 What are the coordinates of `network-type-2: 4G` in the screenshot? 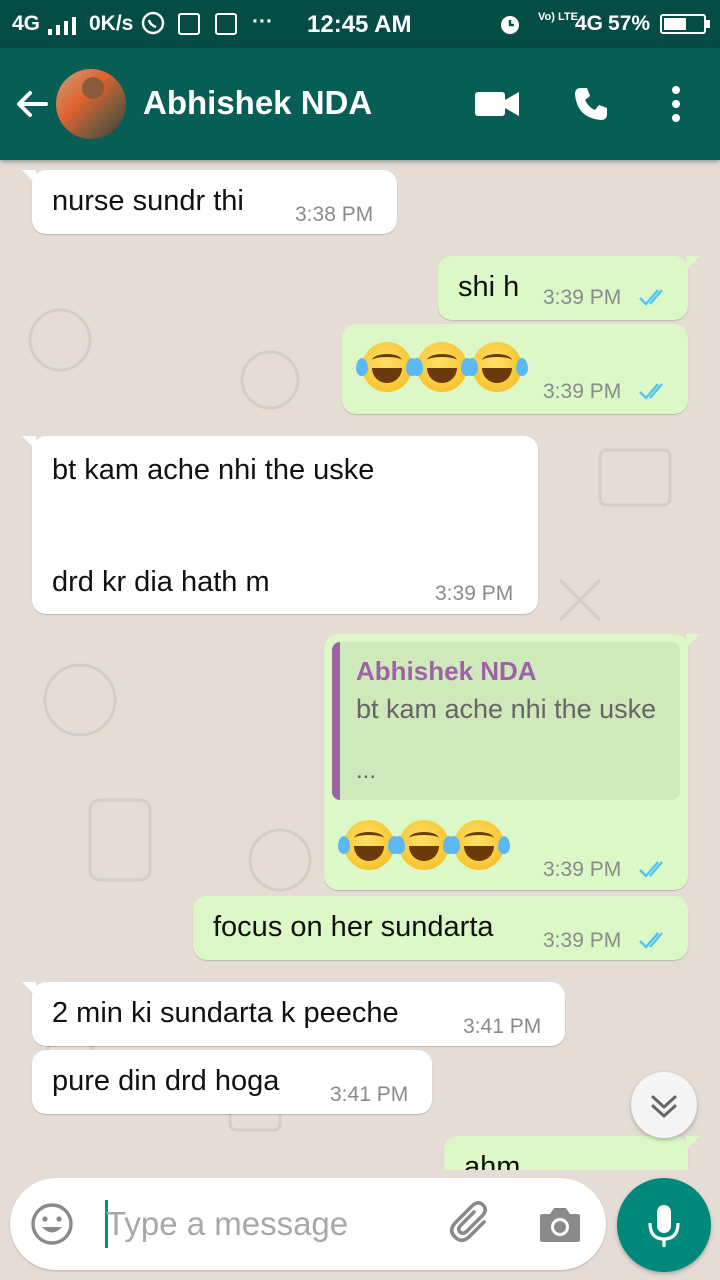 It's located at (589, 23).